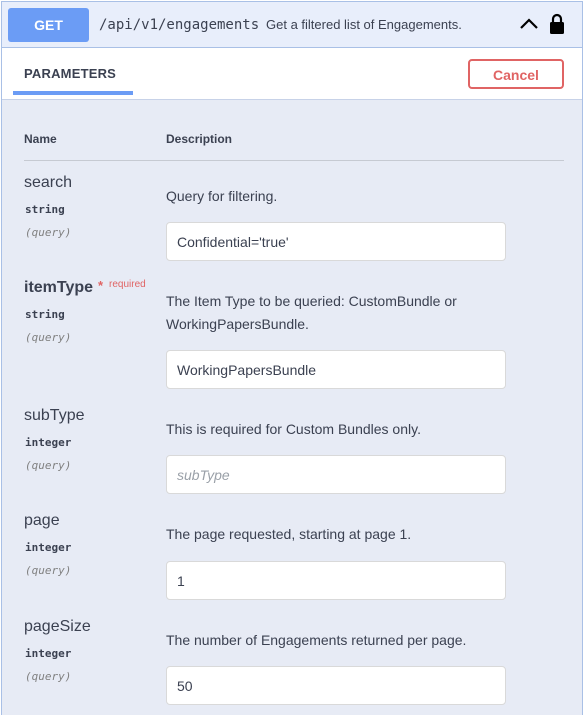 The height and width of the screenshot is (716, 585). What do you see at coordinates (336, 474) in the screenshot?
I see `subtype-input` at bounding box center [336, 474].